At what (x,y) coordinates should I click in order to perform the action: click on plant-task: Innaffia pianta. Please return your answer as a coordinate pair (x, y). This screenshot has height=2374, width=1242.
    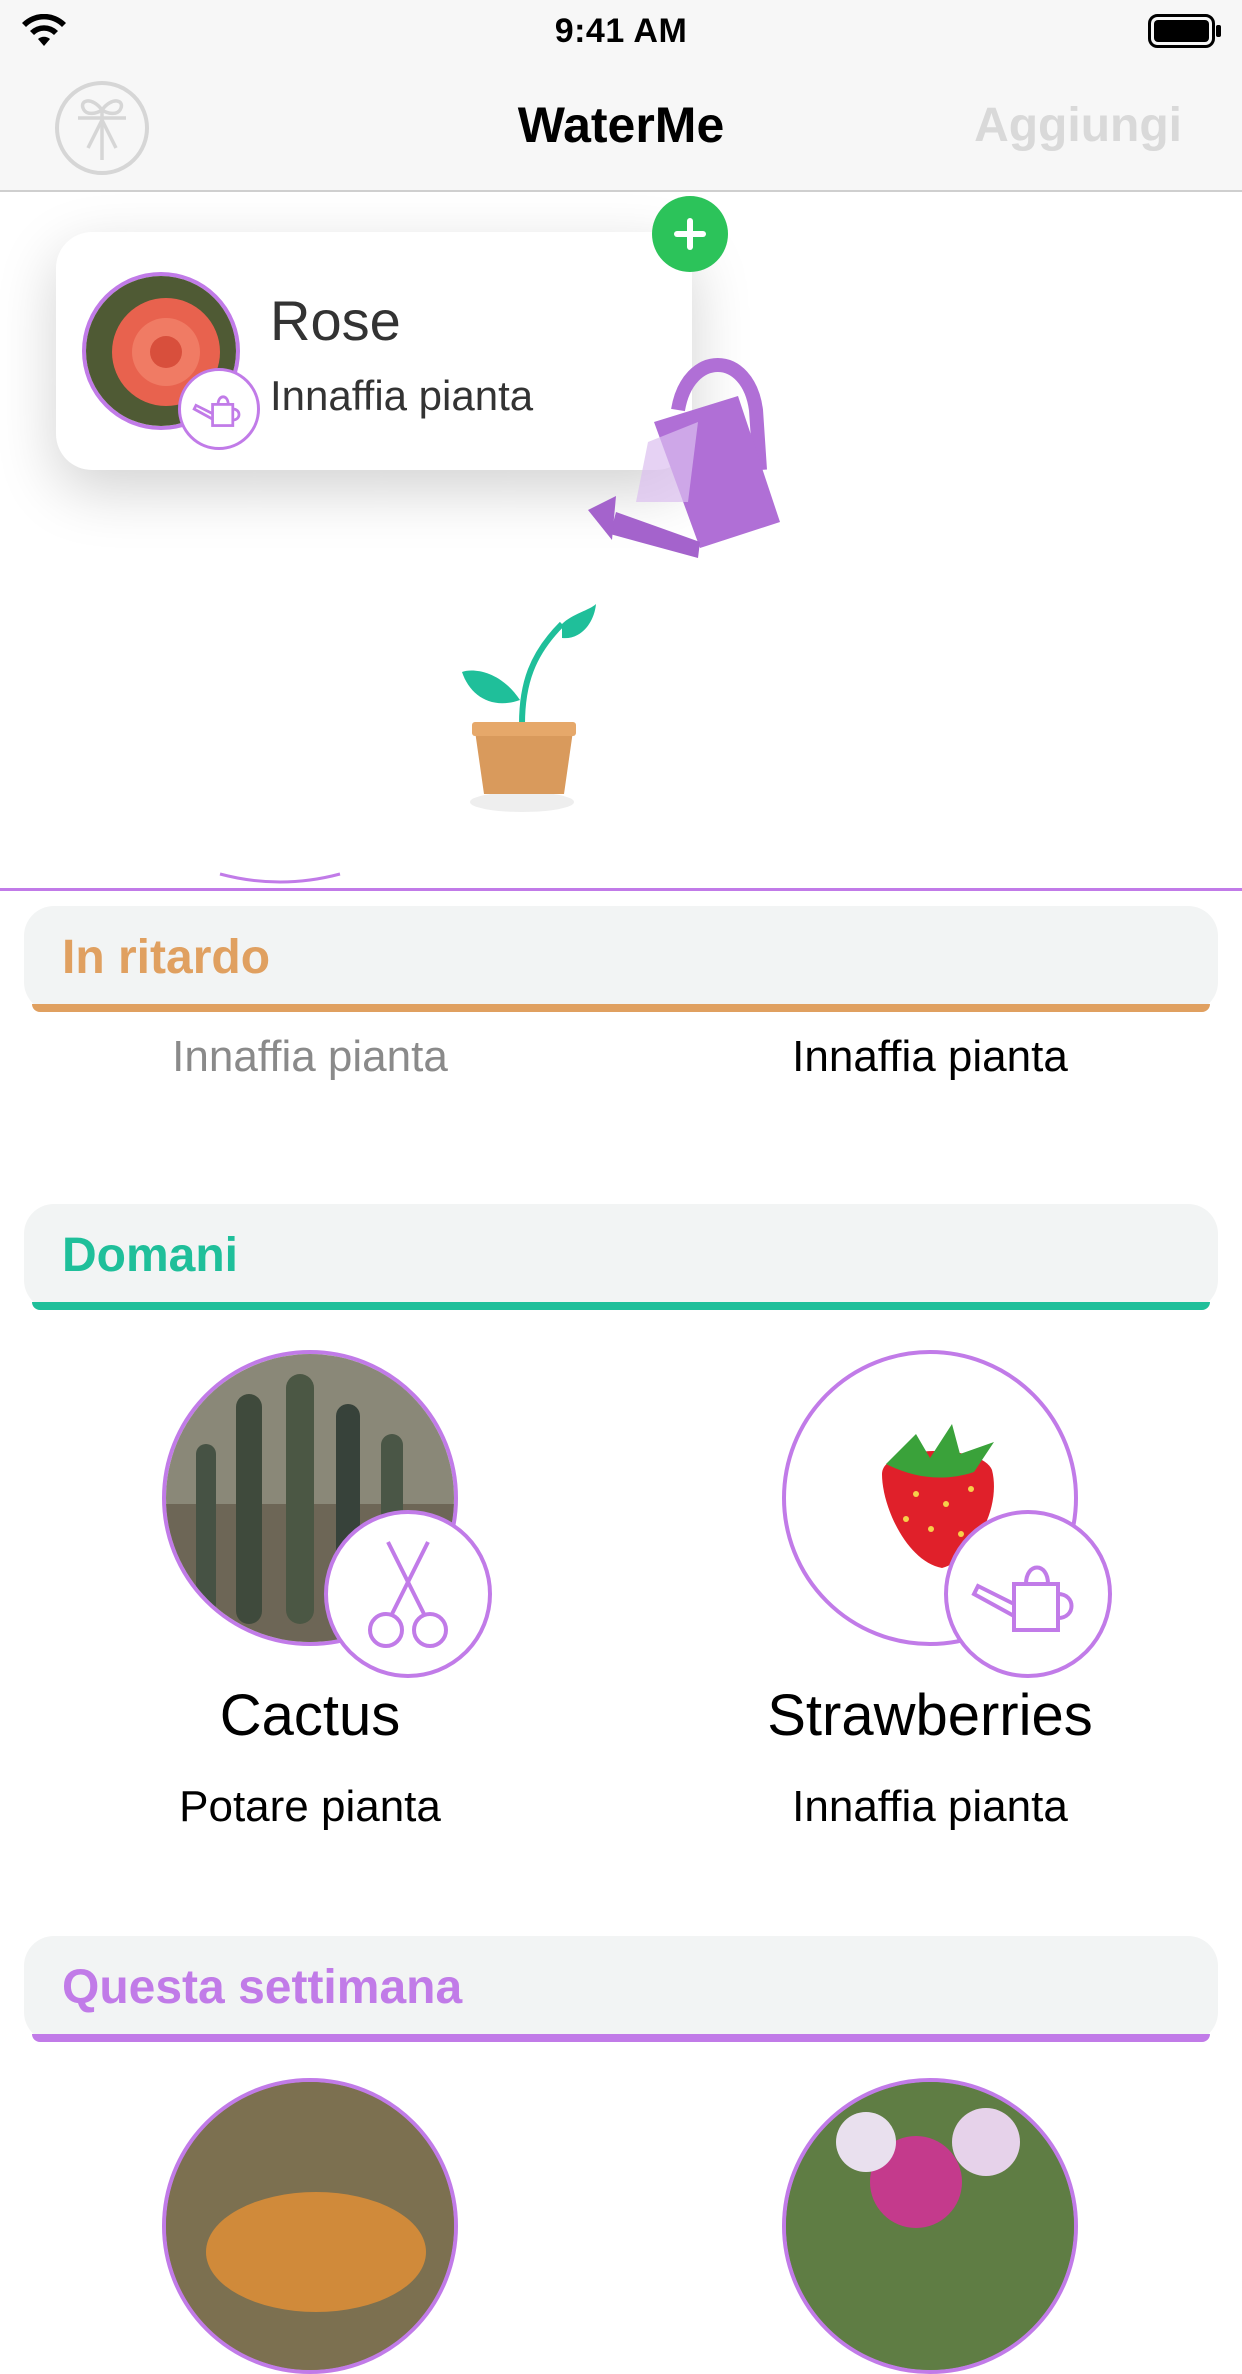
    Looking at the image, I should click on (930, 1806).